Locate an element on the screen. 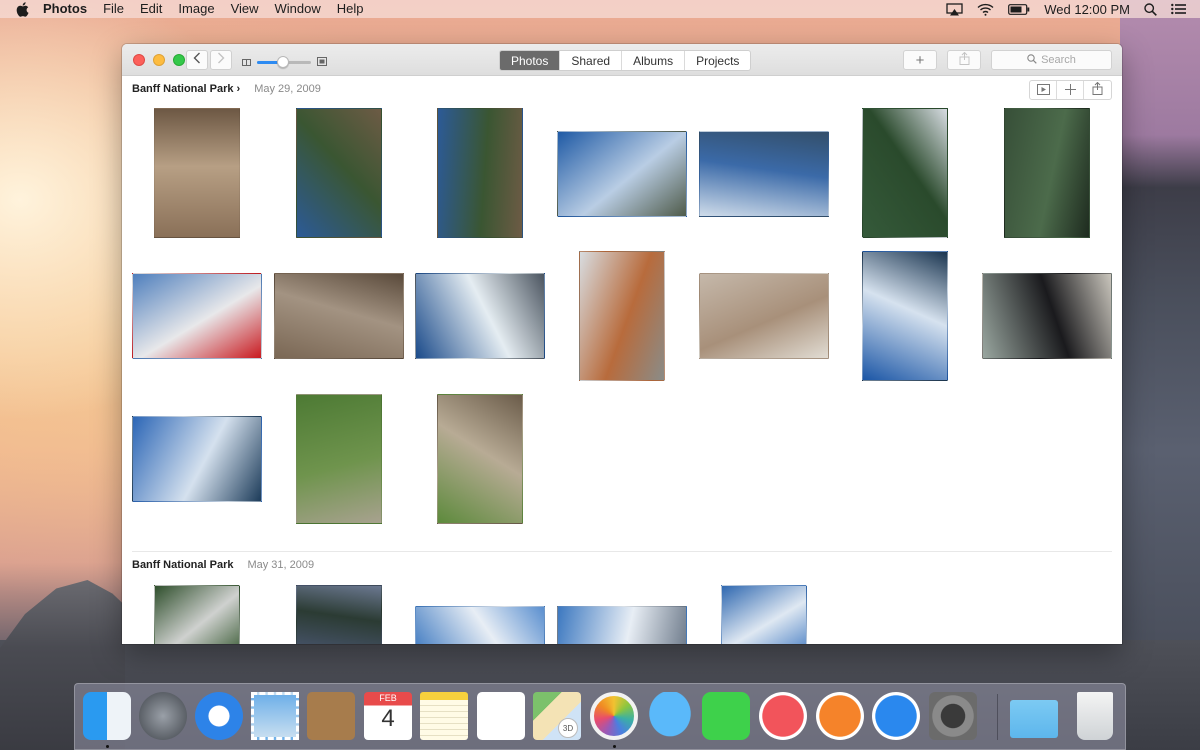 Image resolution: width=1200 pixels, height=750 pixels. contacts-book-icon is located at coordinates (331, 716).